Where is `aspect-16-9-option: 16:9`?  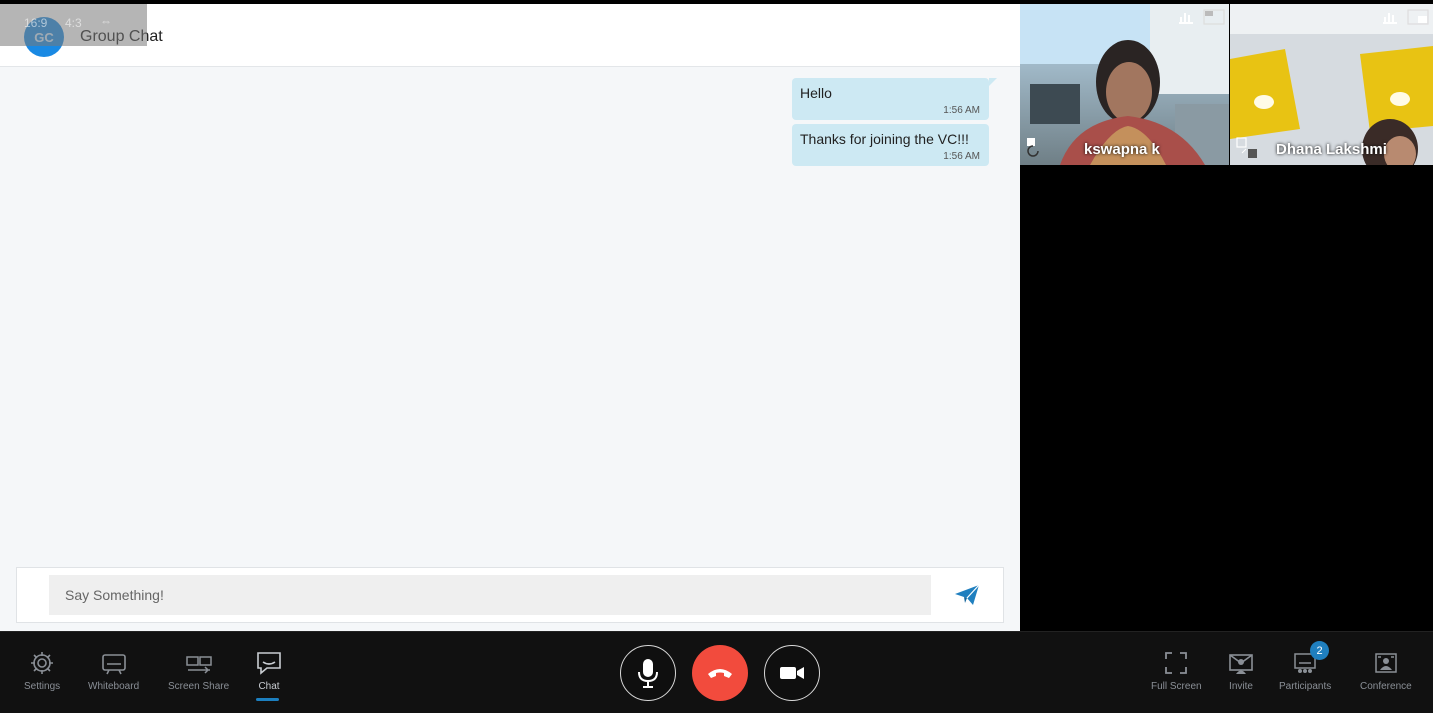 aspect-16-9-option: 16:9 is located at coordinates (35, 23).